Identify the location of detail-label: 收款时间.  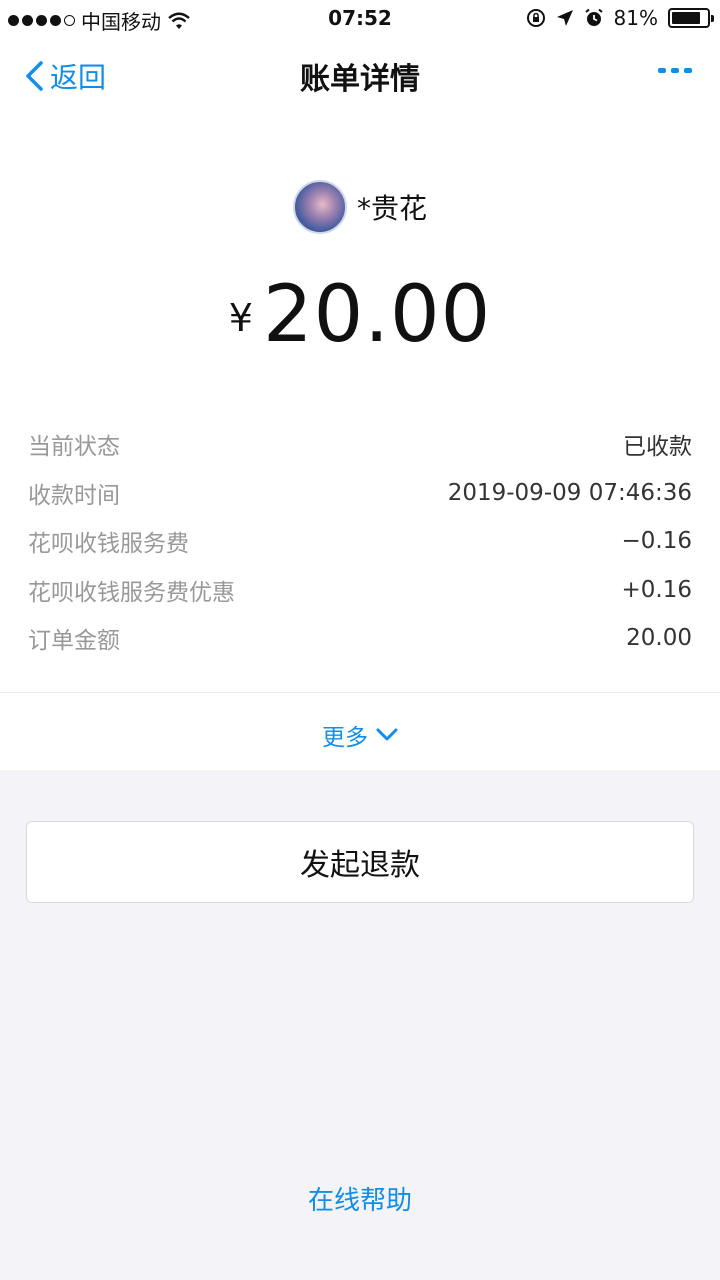
(74, 495).